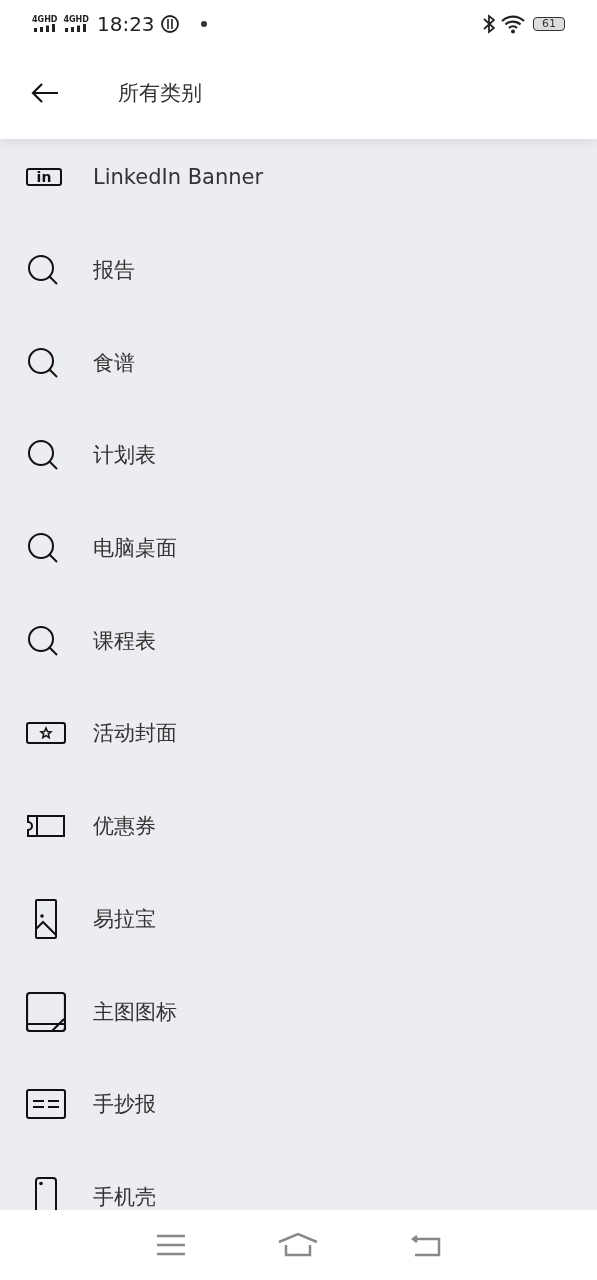 This screenshot has width=597, height=1280. Describe the element at coordinates (114, 270) in the screenshot. I see `category-item: 报告` at that location.